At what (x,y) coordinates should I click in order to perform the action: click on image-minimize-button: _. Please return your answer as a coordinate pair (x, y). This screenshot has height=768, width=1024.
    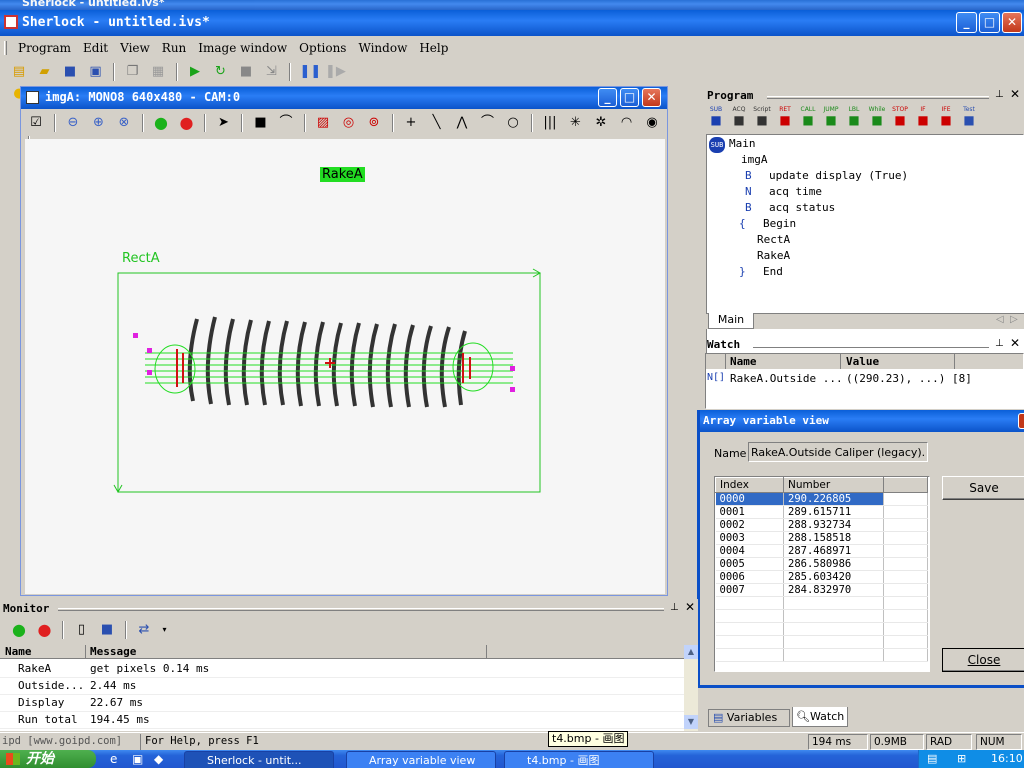
    Looking at the image, I should click on (607, 97).